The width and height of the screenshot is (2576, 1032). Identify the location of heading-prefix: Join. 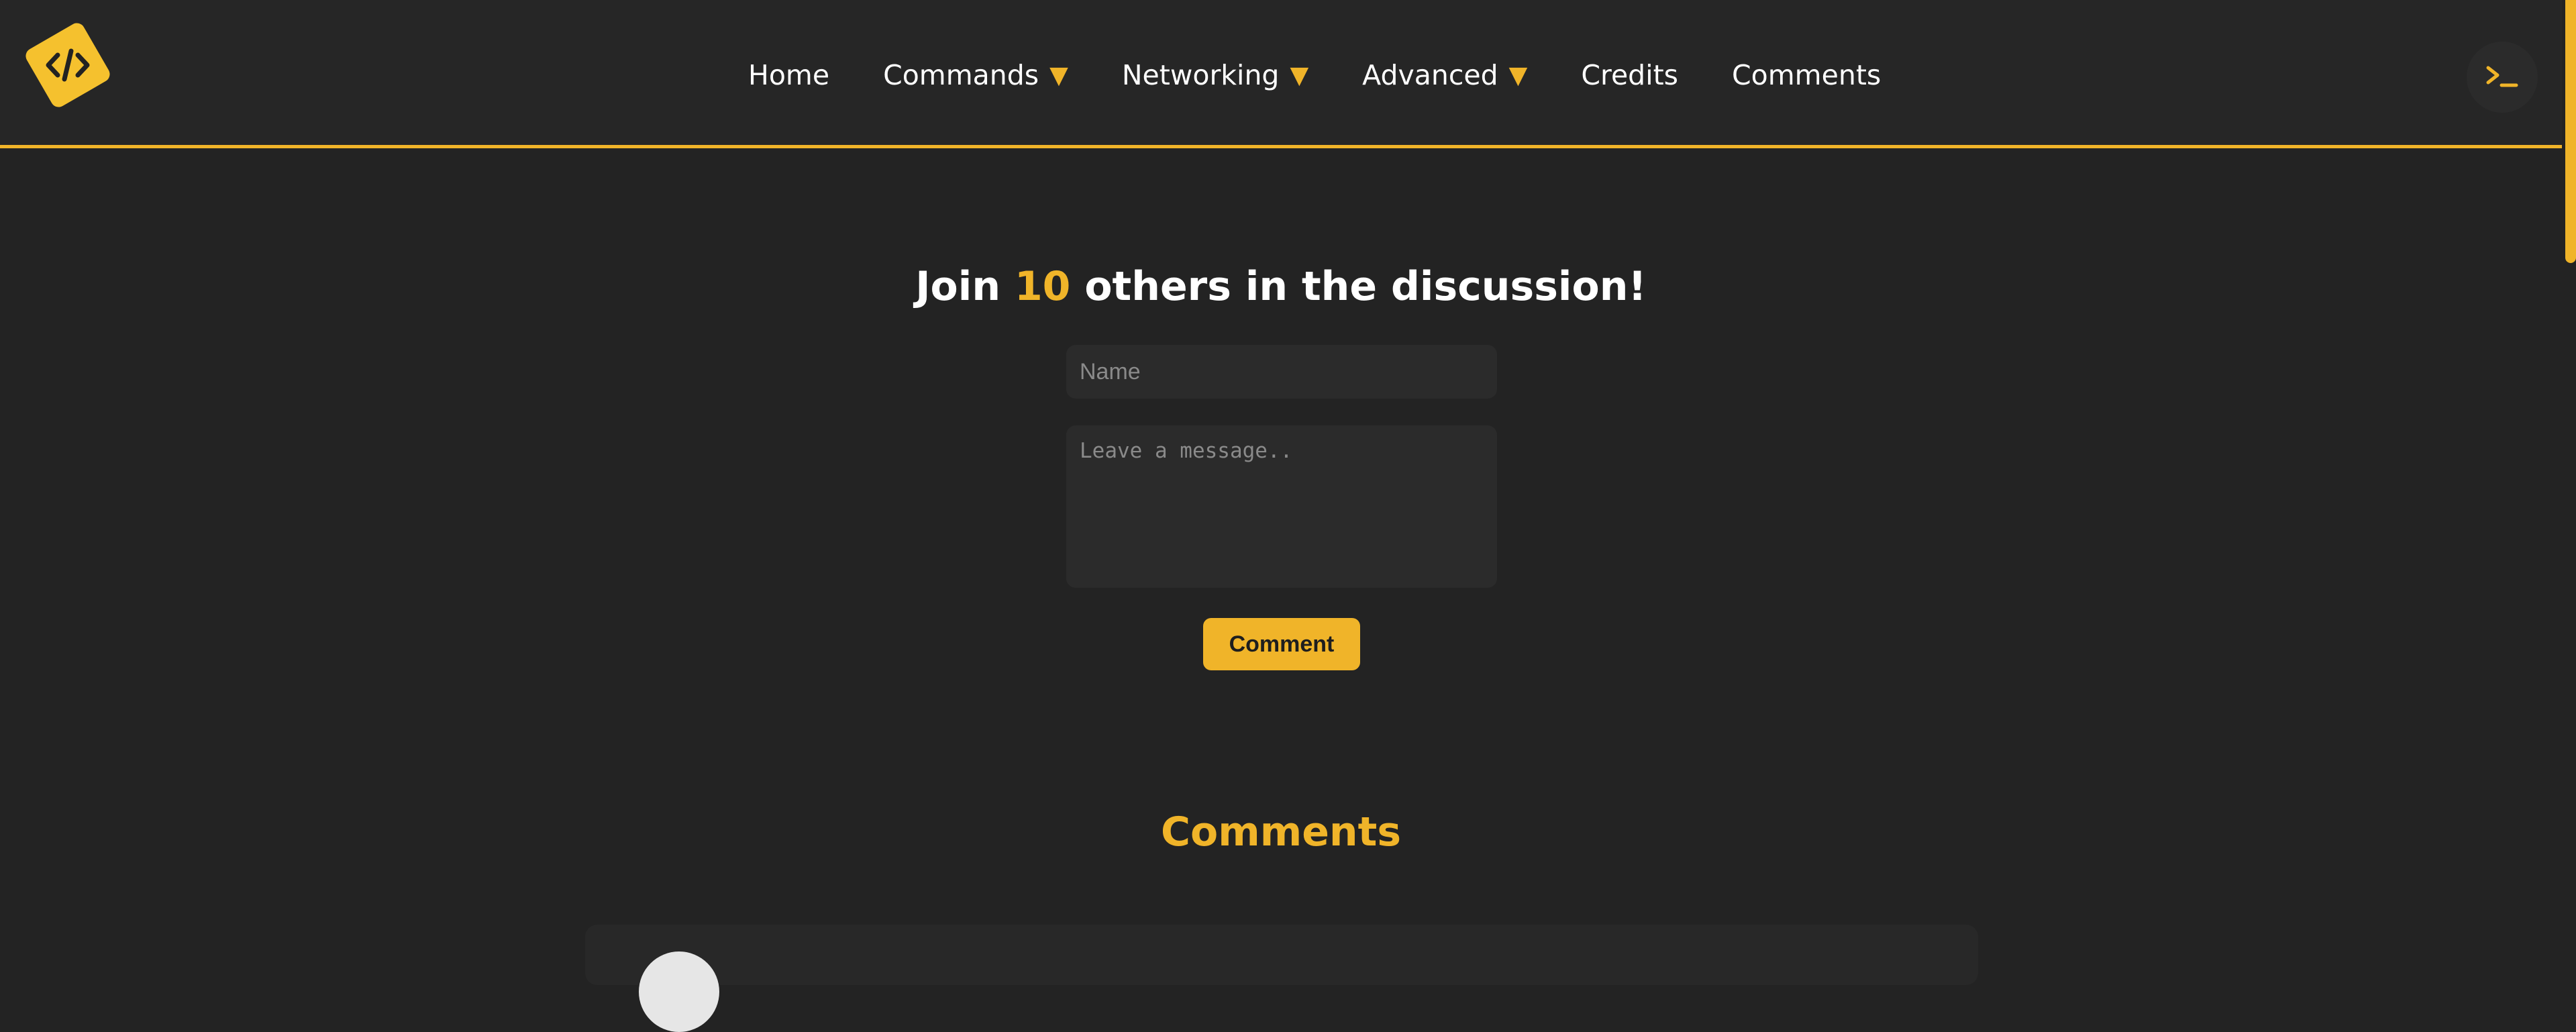
(958, 286).